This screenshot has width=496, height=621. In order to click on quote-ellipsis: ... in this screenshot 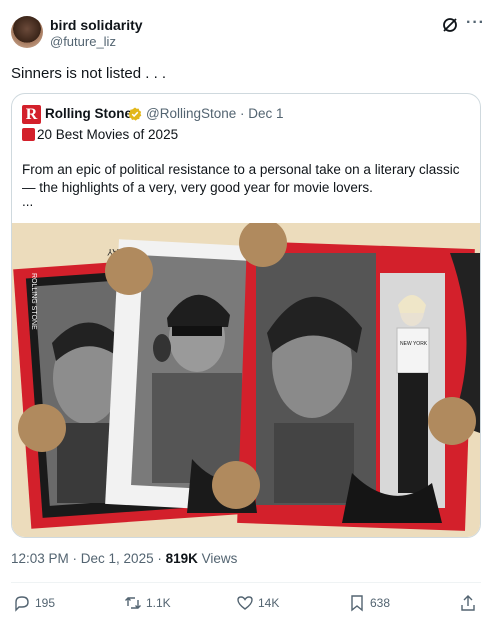, I will do `click(28, 201)`.